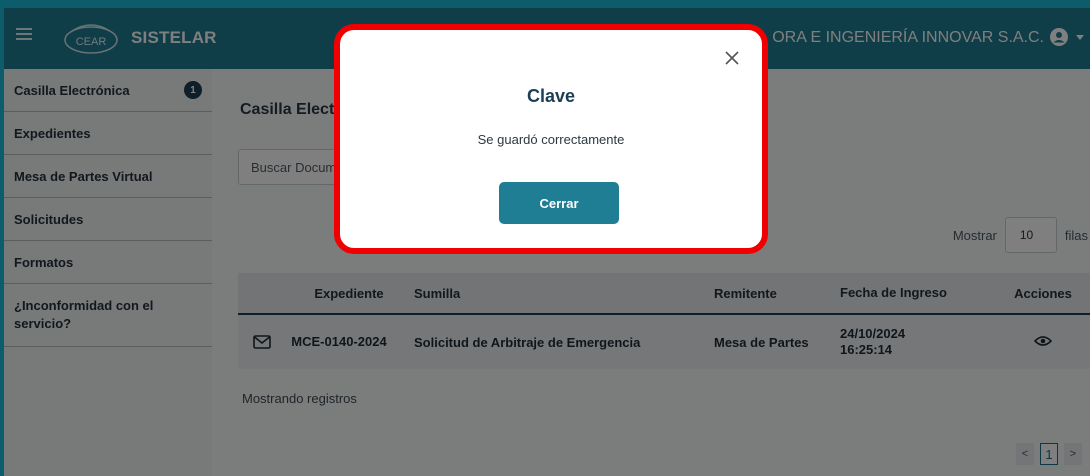 This screenshot has height=476, width=1090. Describe the element at coordinates (551, 96) in the screenshot. I see `dialog-title: Clave` at that location.